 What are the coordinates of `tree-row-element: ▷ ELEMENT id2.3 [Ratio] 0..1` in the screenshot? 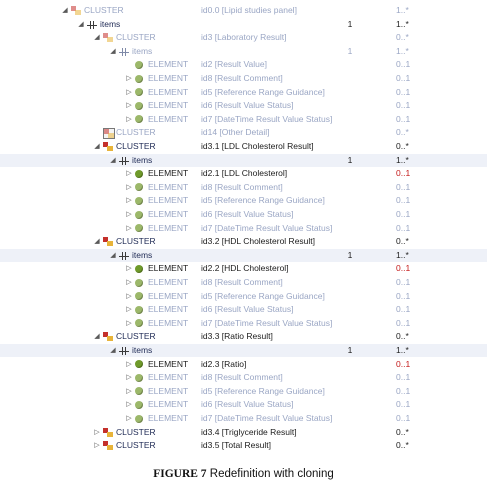 It's located at (243, 364).